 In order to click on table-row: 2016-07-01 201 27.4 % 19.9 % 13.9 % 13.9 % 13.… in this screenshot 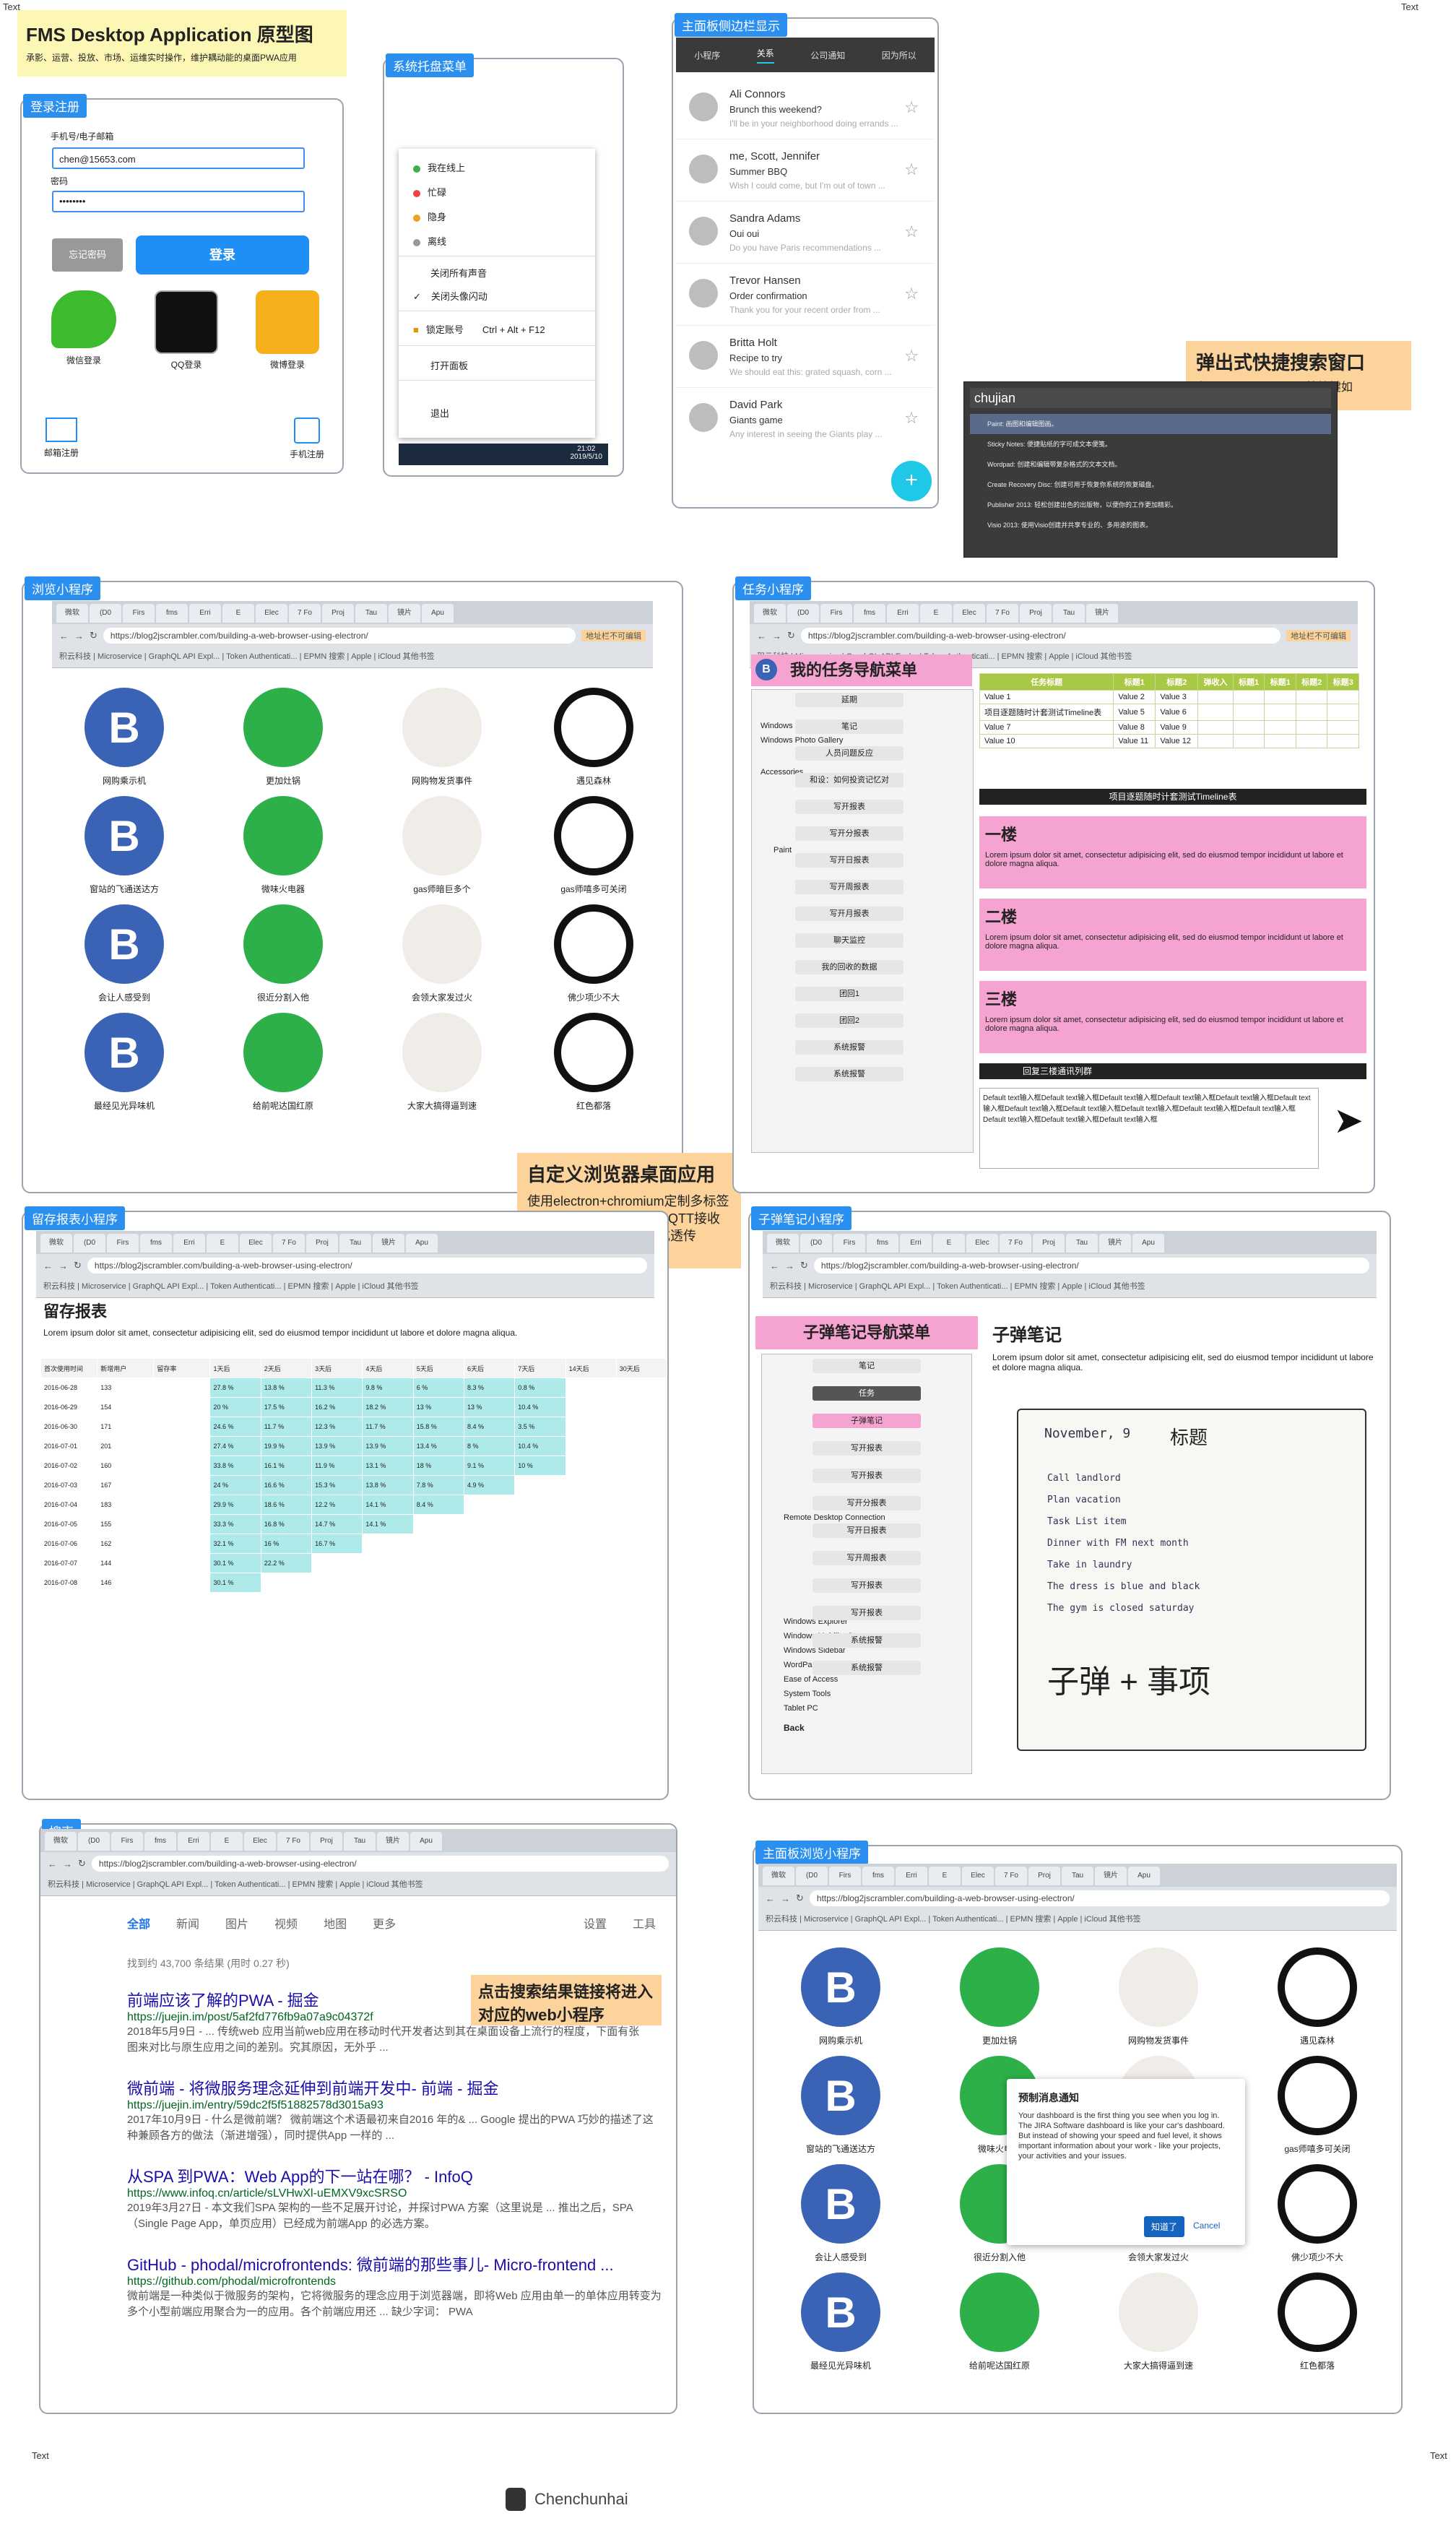, I will do `click(354, 1446)`.